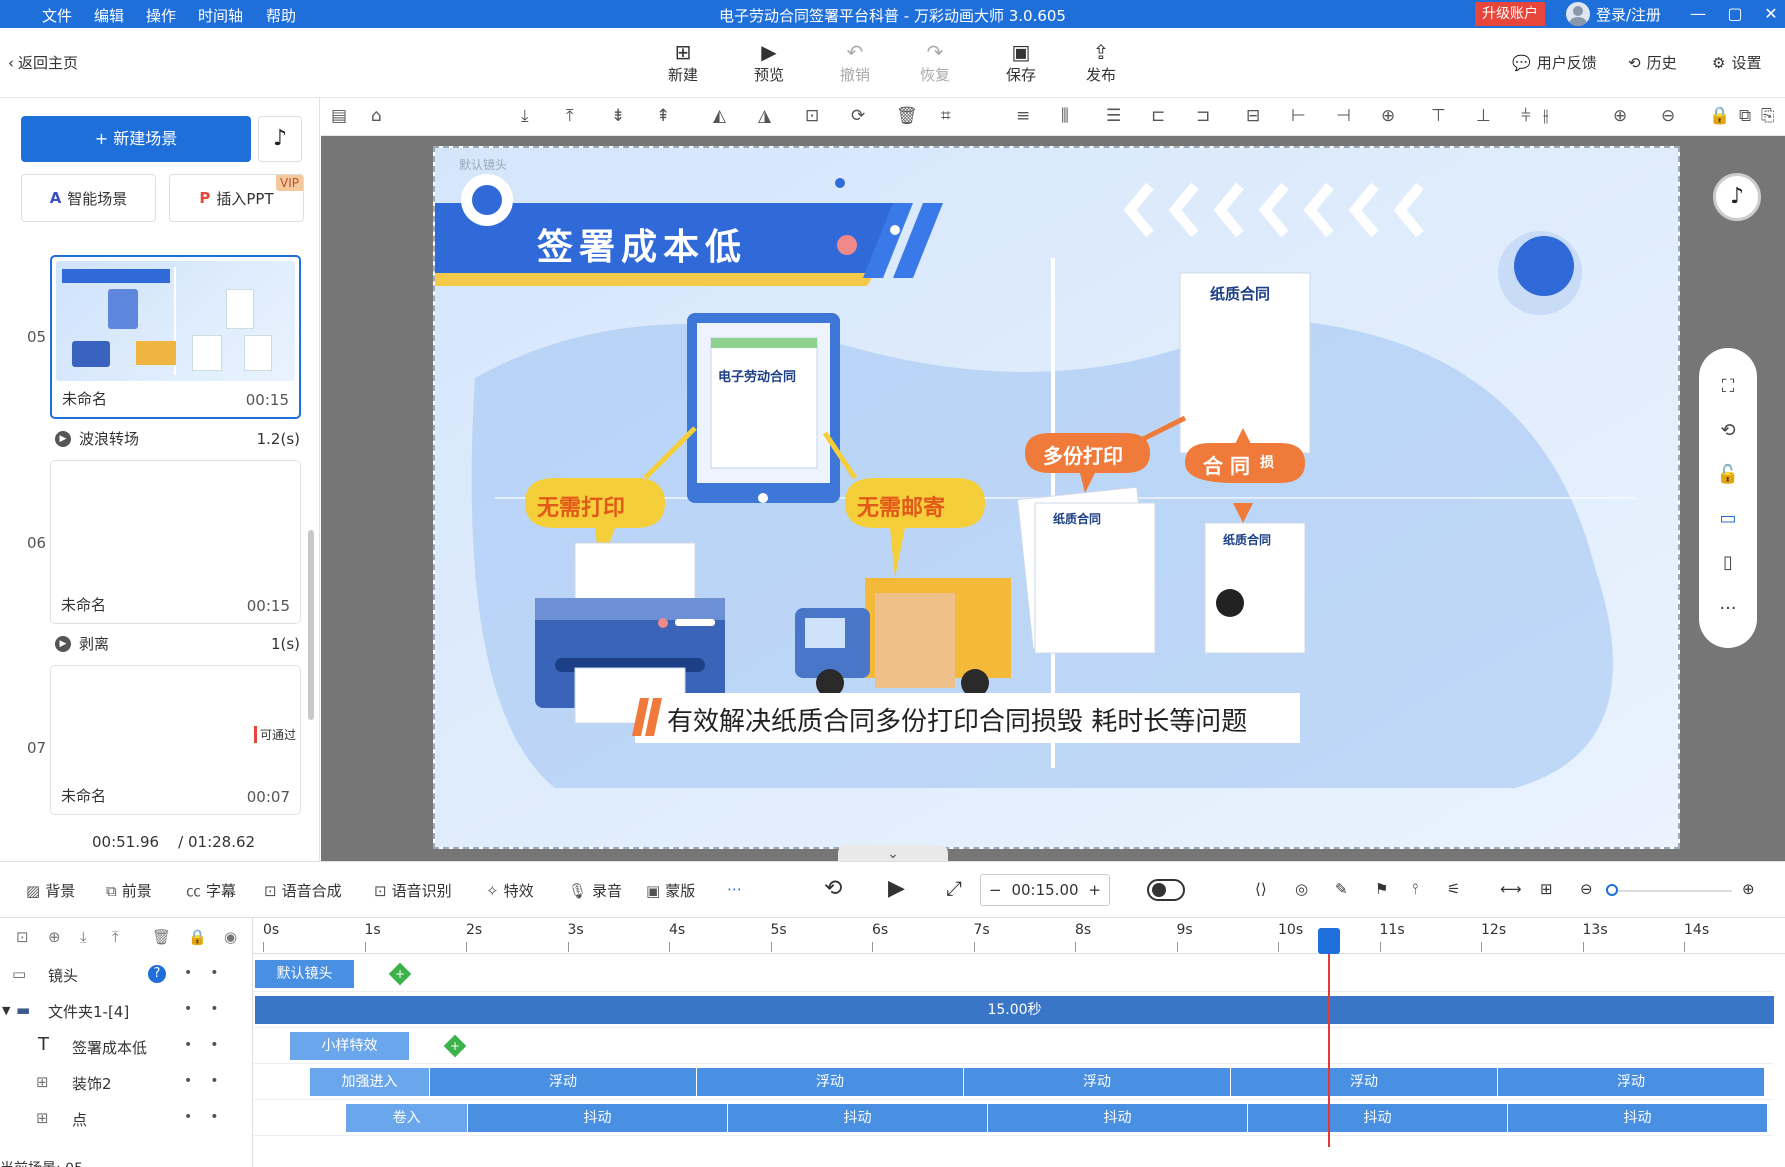 The height and width of the screenshot is (1167, 1785). I want to click on history-button: ⟲ 历史, so click(1652, 62).